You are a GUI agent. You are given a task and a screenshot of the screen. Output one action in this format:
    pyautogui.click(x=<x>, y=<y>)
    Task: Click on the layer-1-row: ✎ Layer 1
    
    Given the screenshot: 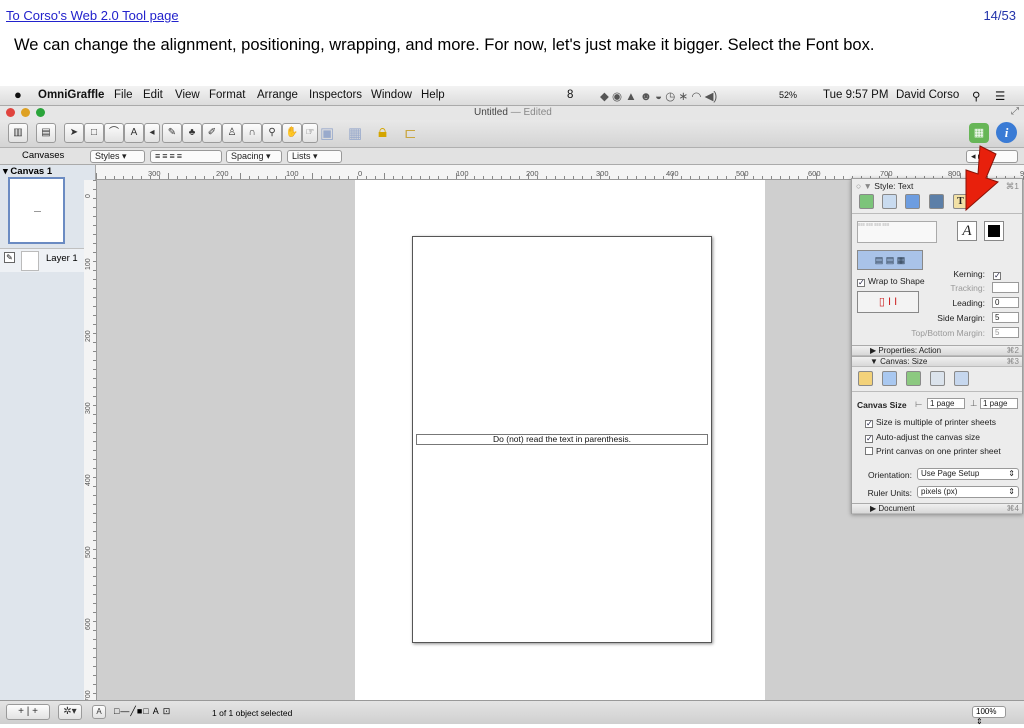 What is the action you would take?
    pyautogui.click(x=48, y=260)
    